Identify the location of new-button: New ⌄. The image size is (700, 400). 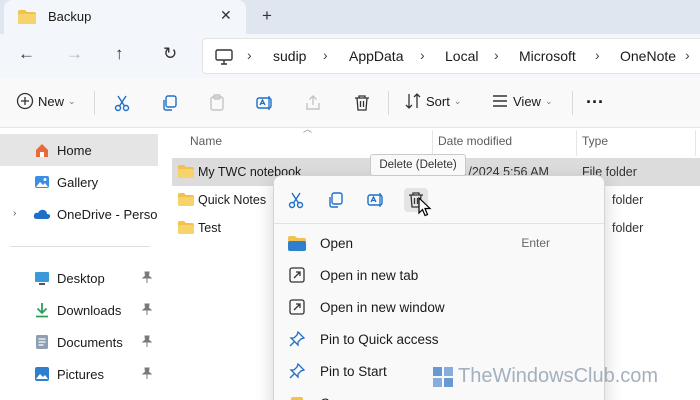
(46, 101).